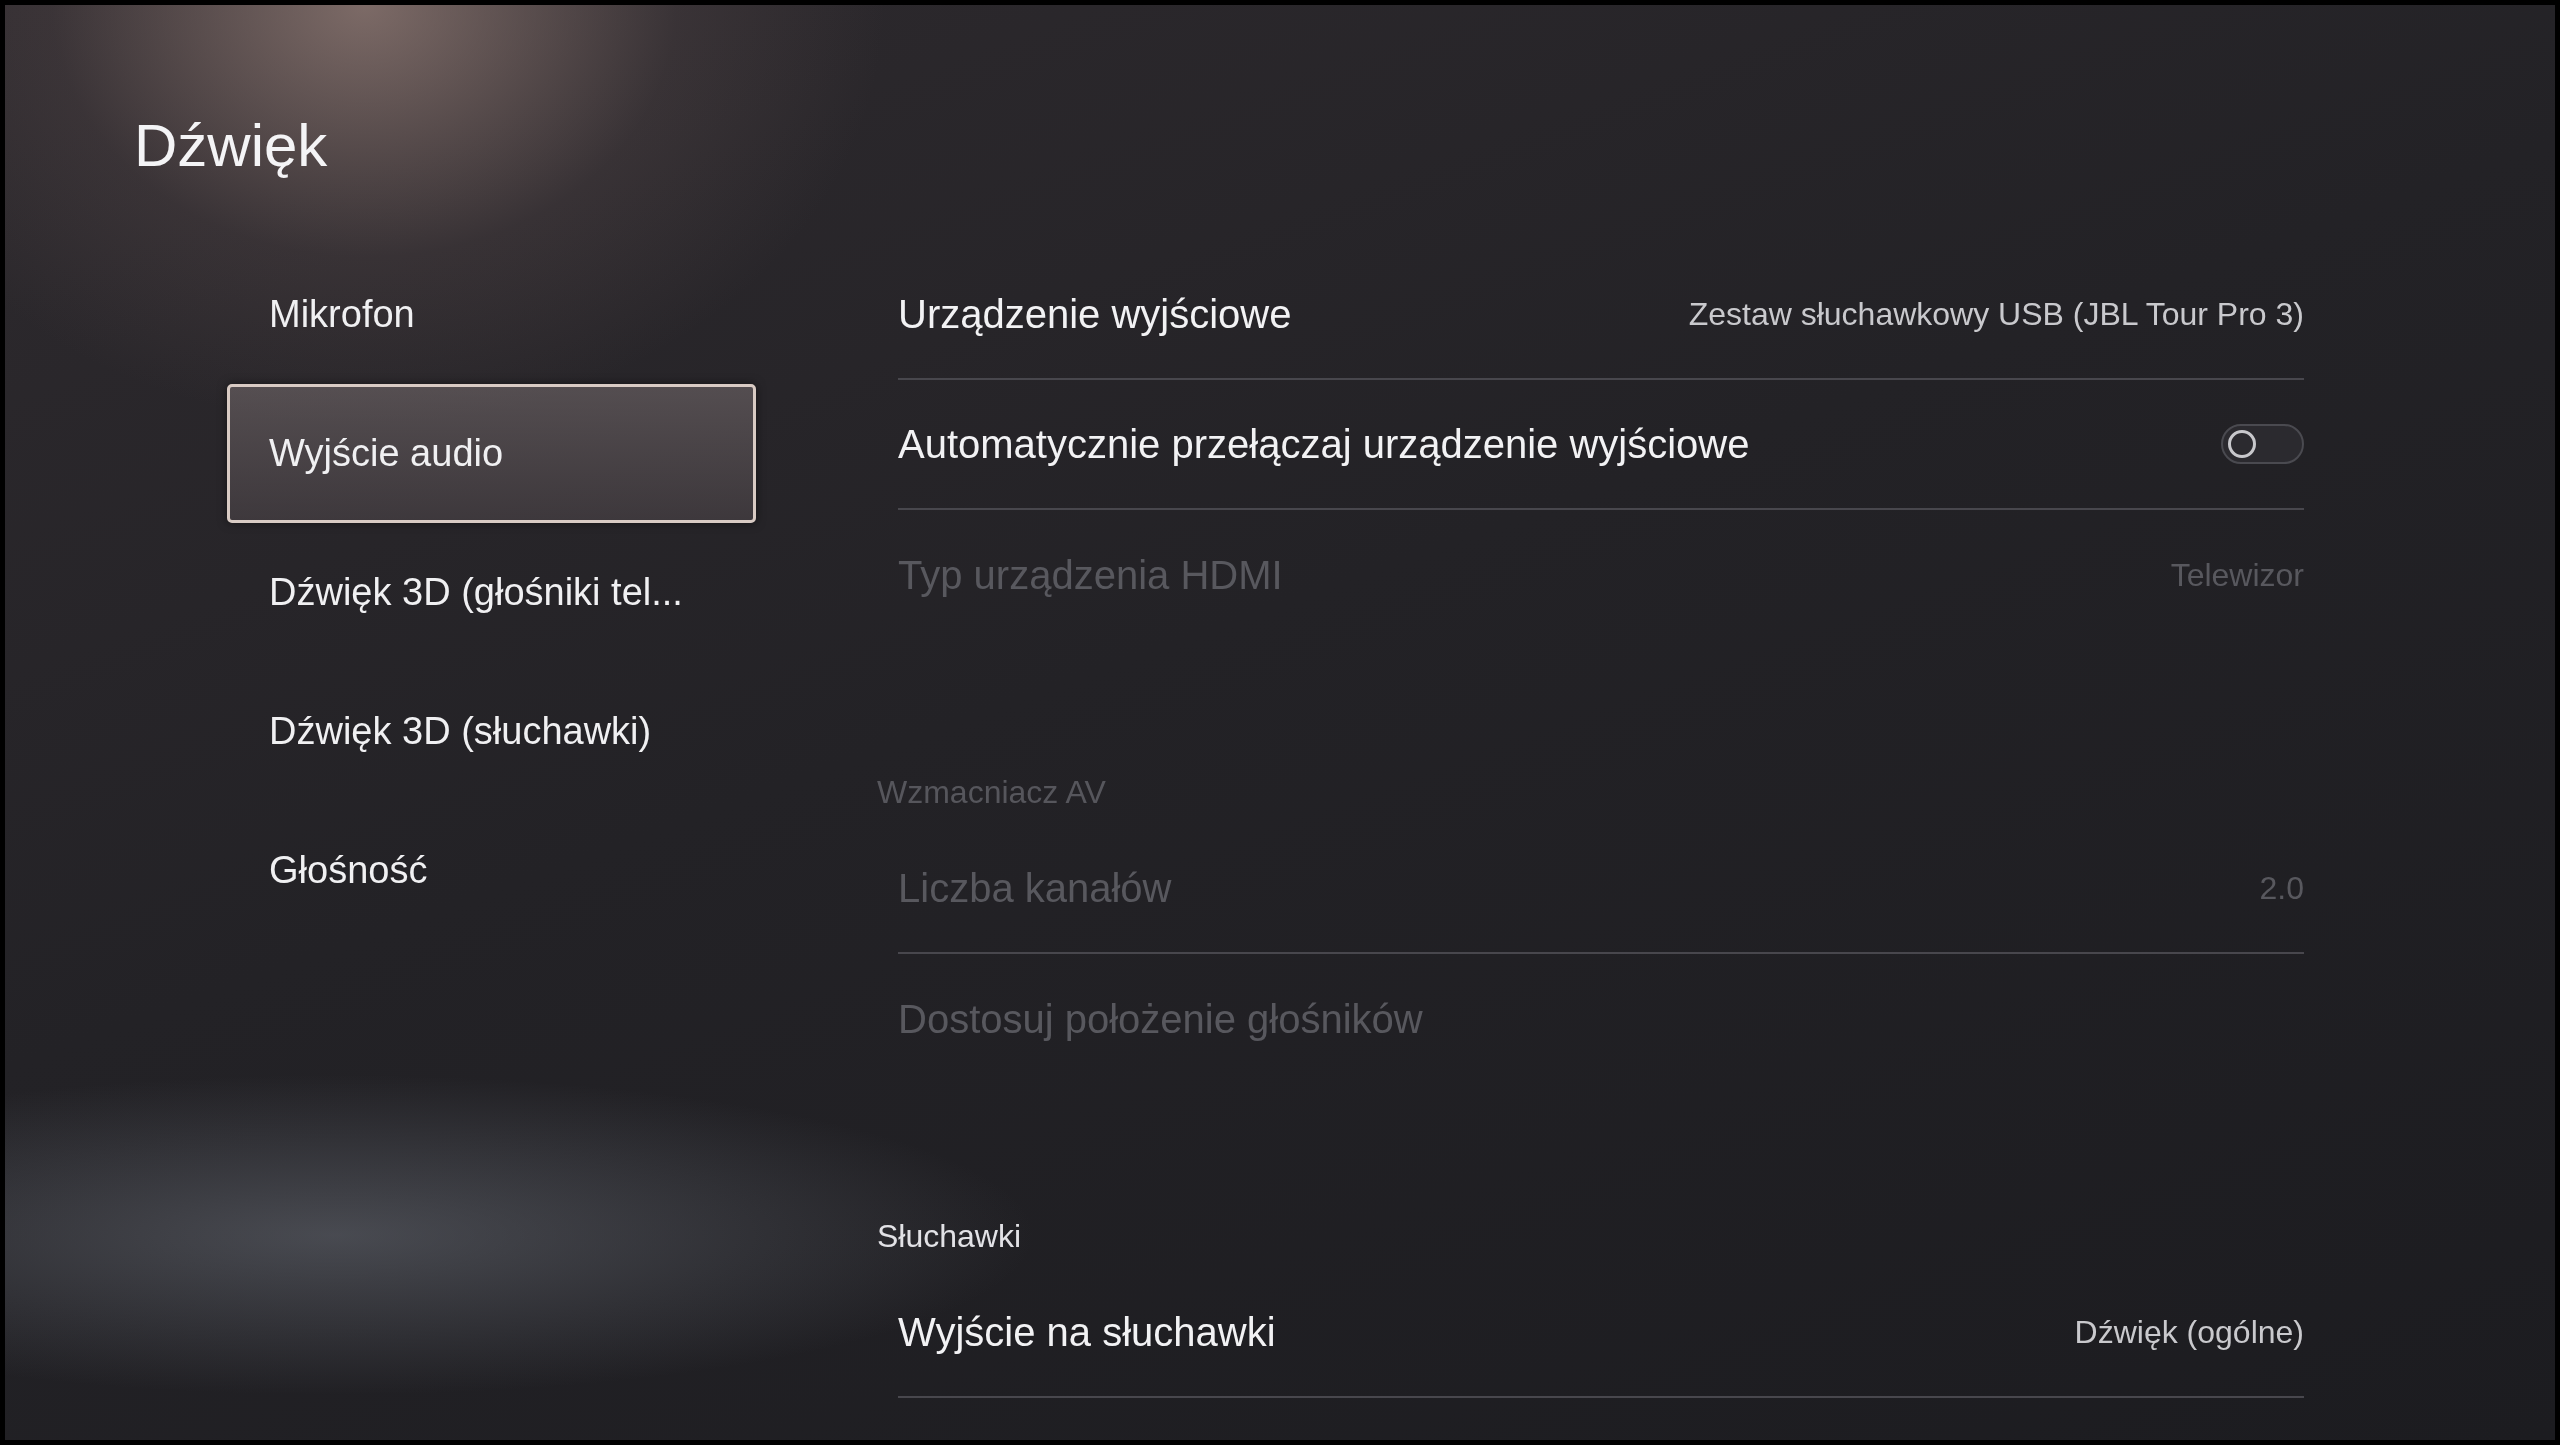  Describe the element at coordinates (1087, 1332) in the screenshot. I see `setting-label: Wyjście na słuchawki` at that location.